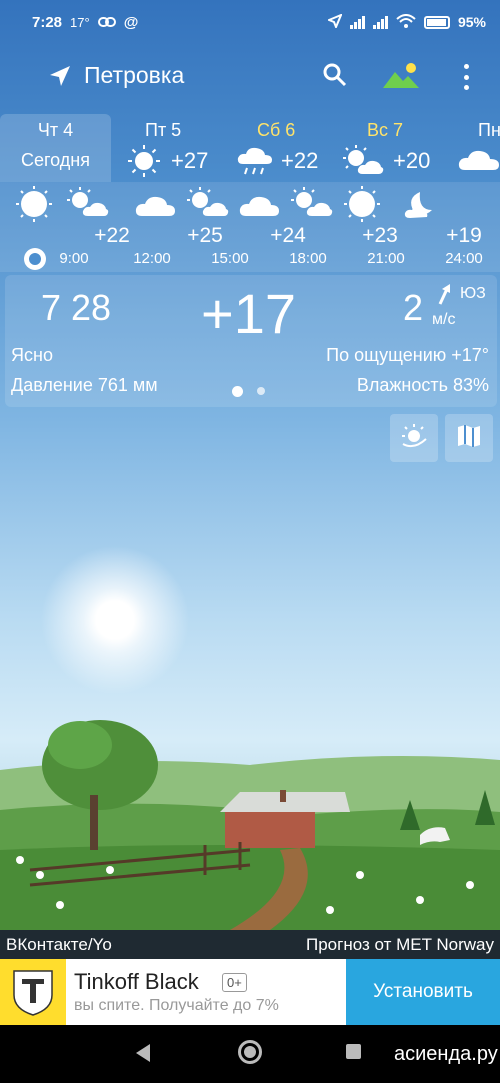  What do you see at coordinates (473, 293) in the screenshot?
I see `wind-direction: ЮЗ` at bounding box center [473, 293].